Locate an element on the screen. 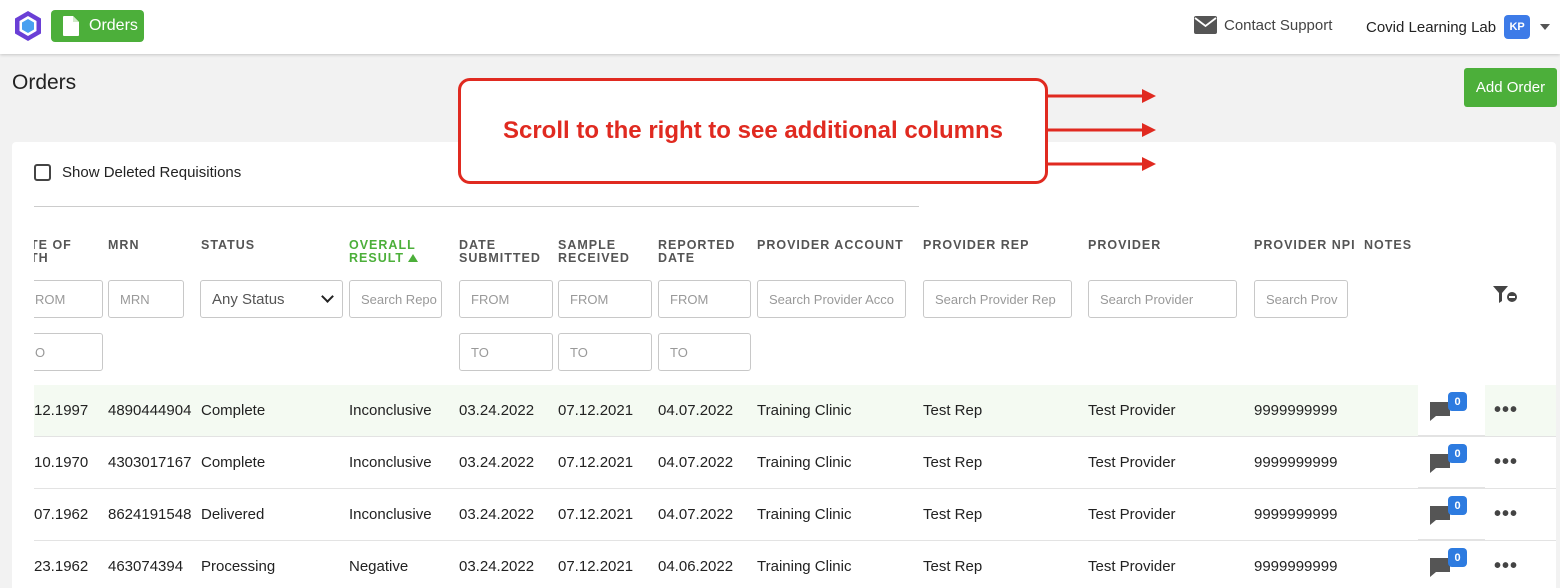 Image resolution: width=1560 pixels, height=588 pixels. mrn-cell: 463074394 is located at coordinates (146, 566).